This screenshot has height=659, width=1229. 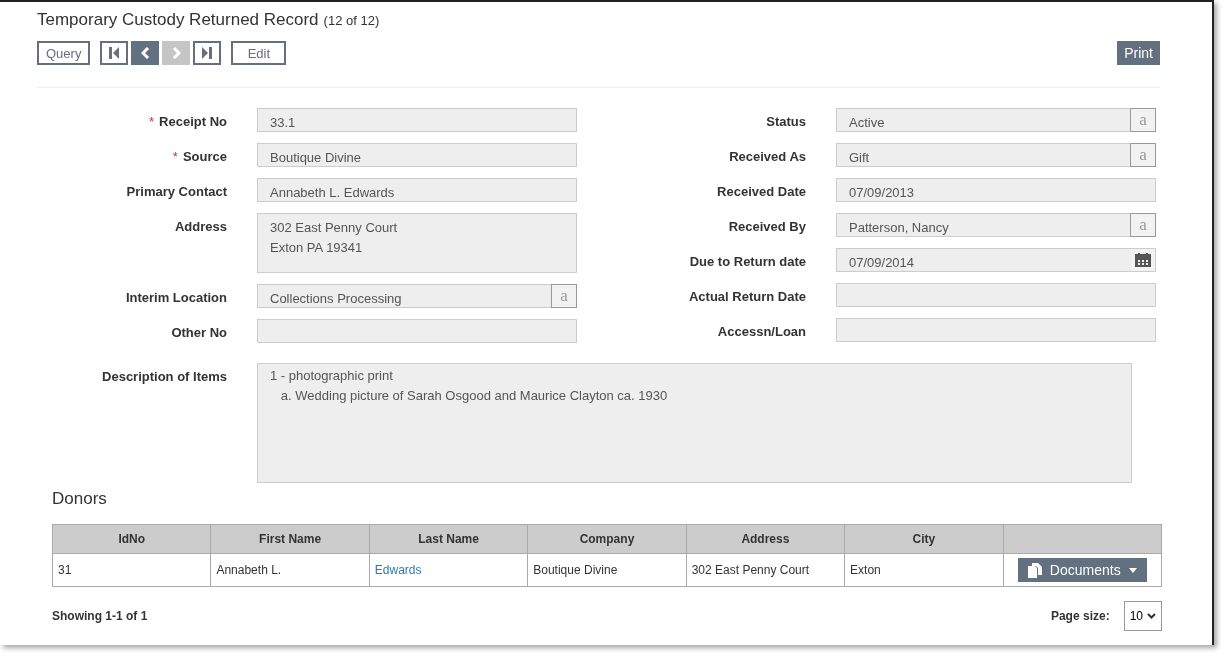 I want to click on documents-icon, so click(x=1034, y=570).